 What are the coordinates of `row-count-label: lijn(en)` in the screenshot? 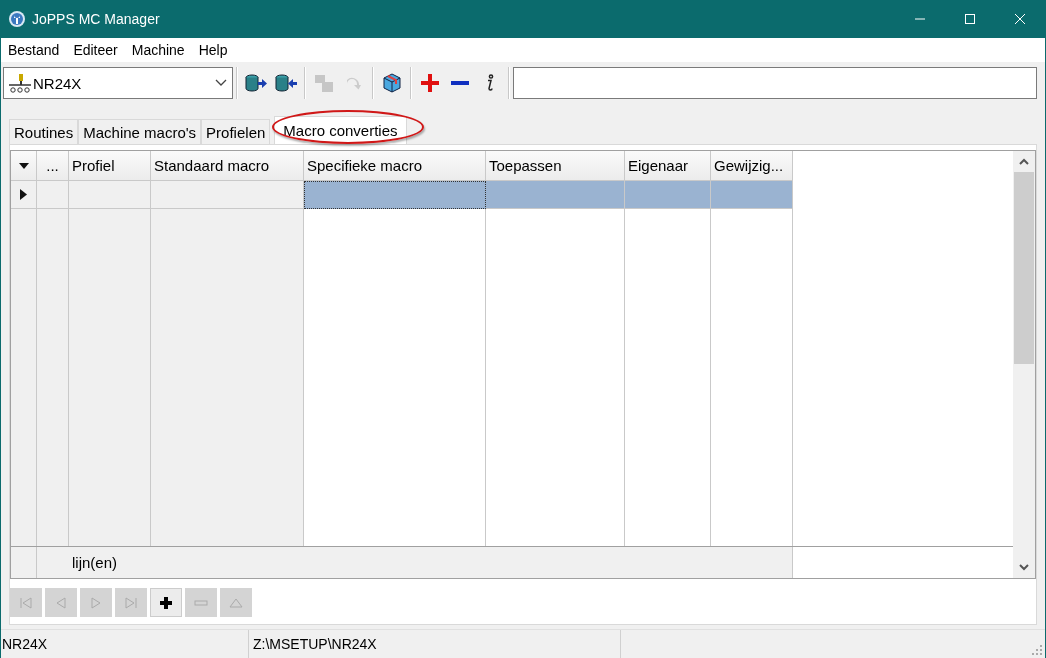 It's located at (415, 562).